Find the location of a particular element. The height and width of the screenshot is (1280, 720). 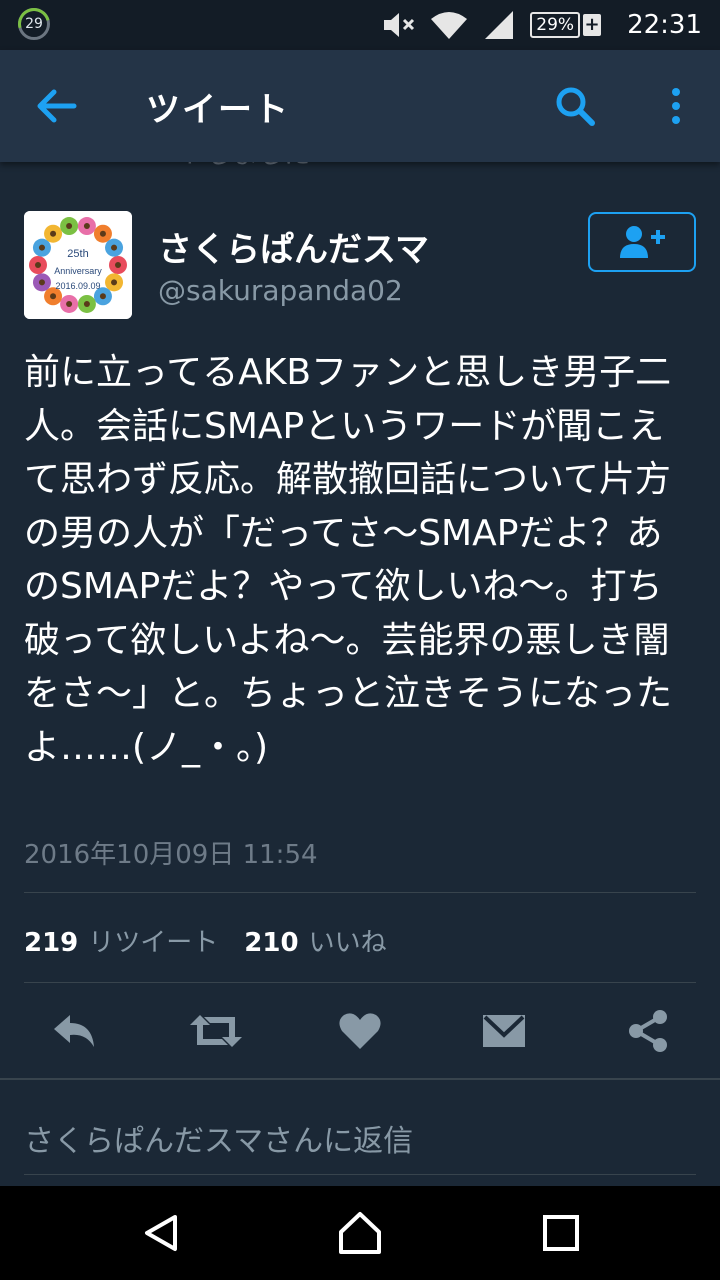

add-user-icon is located at coordinates (642, 242).